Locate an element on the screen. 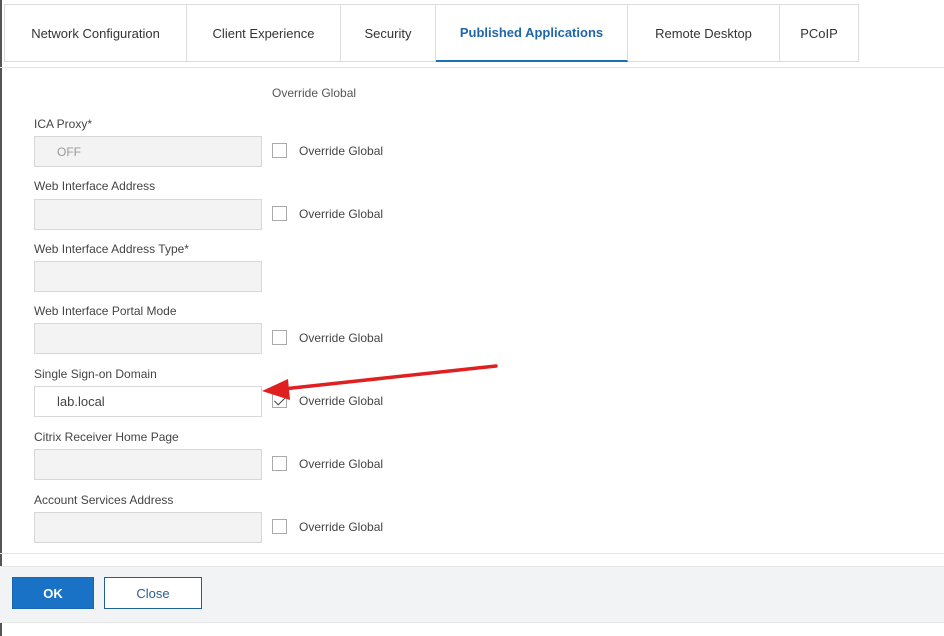 The height and width of the screenshot is (636, 944). web-interface-address-override-checkbox is located at coordinates (279, 213).